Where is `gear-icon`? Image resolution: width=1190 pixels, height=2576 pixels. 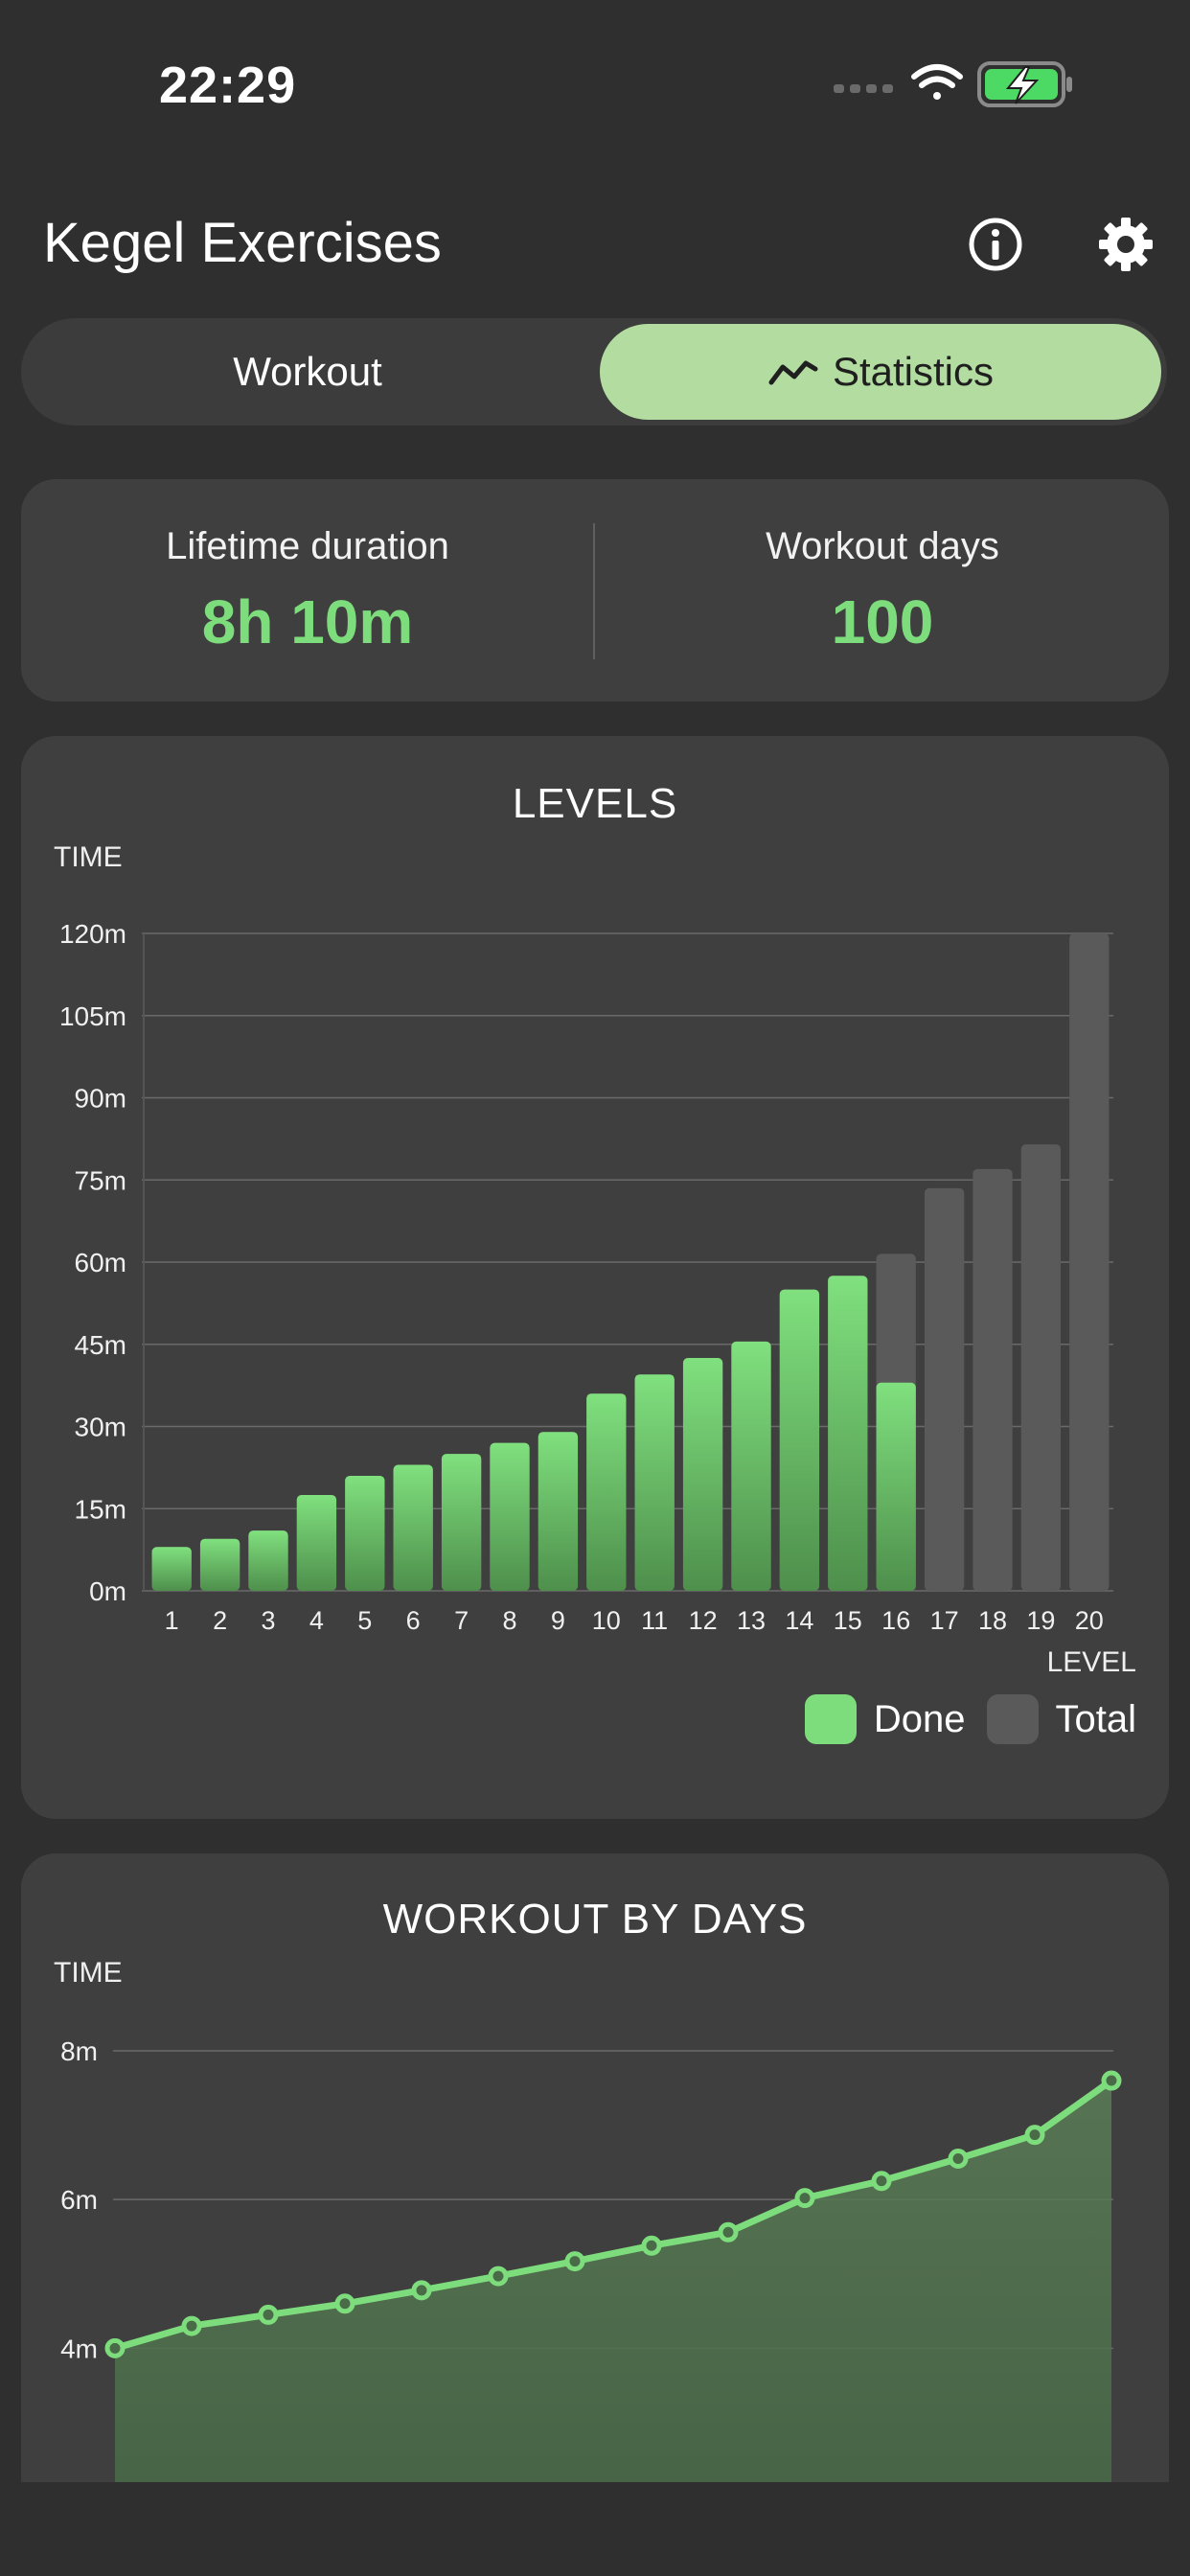
gear-icon is located at coordinates (1126, 244).